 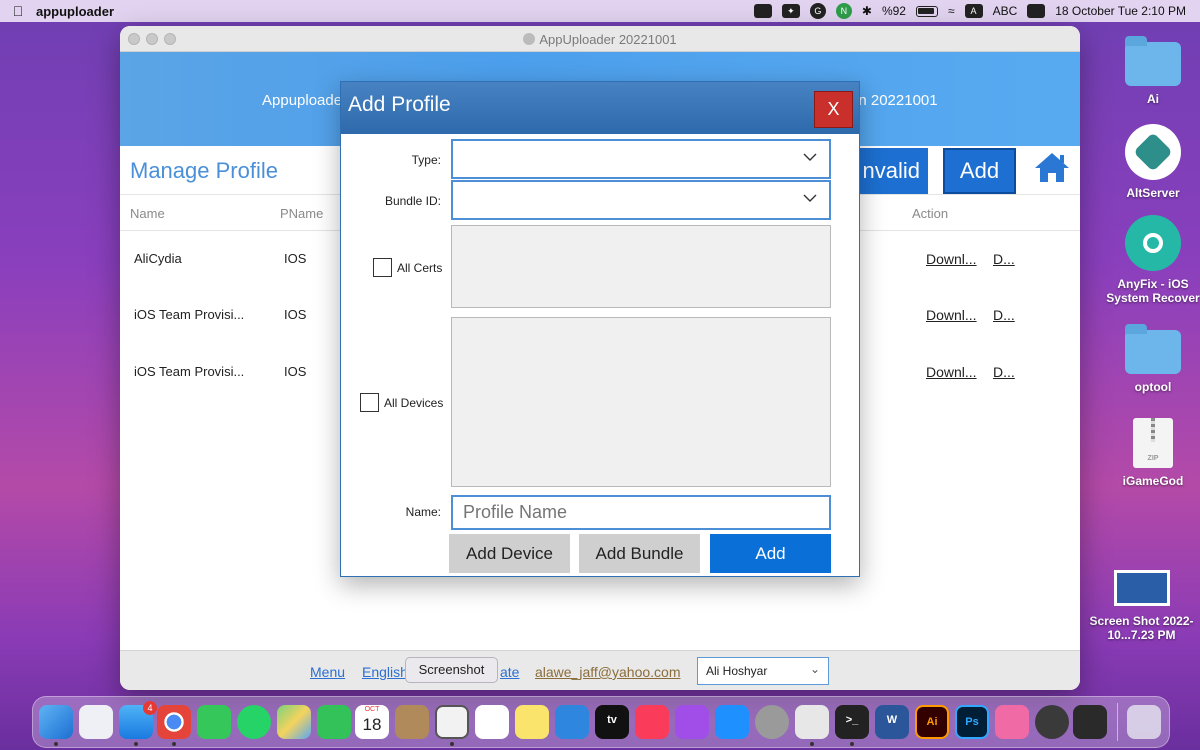 What do you see at coordinates (763, 671) in the screenshot?
I see `user-select: Ali Hoshyar ⌄` at bounding box center [763, 671].